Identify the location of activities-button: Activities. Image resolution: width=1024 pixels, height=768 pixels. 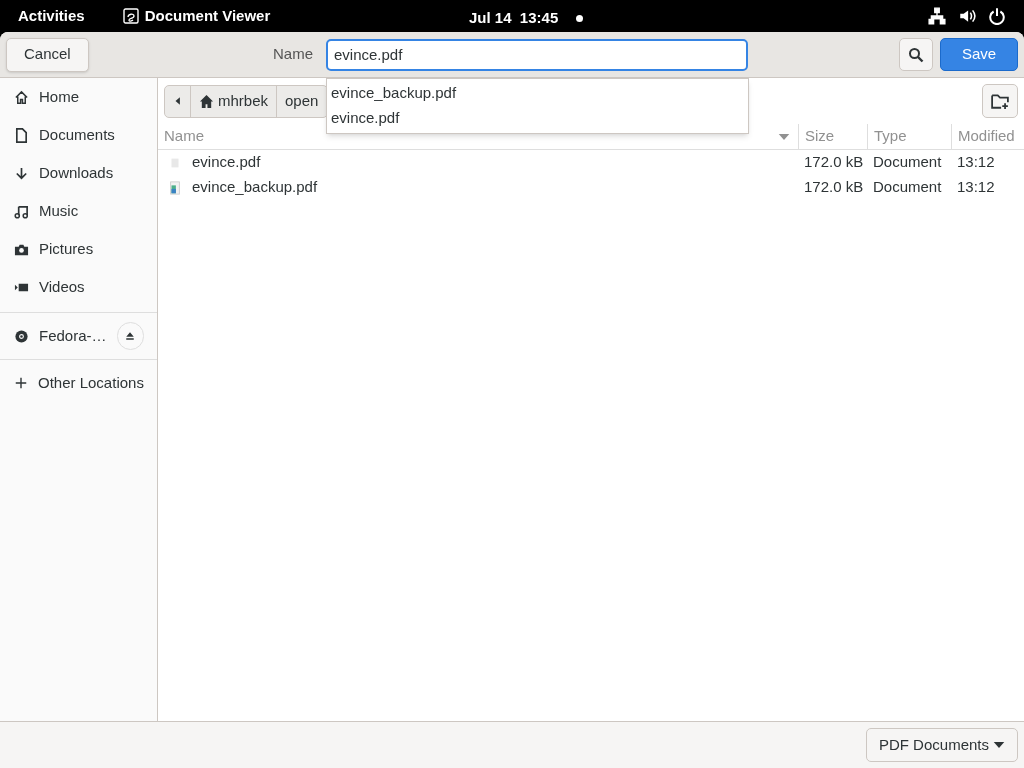
(51, 16).